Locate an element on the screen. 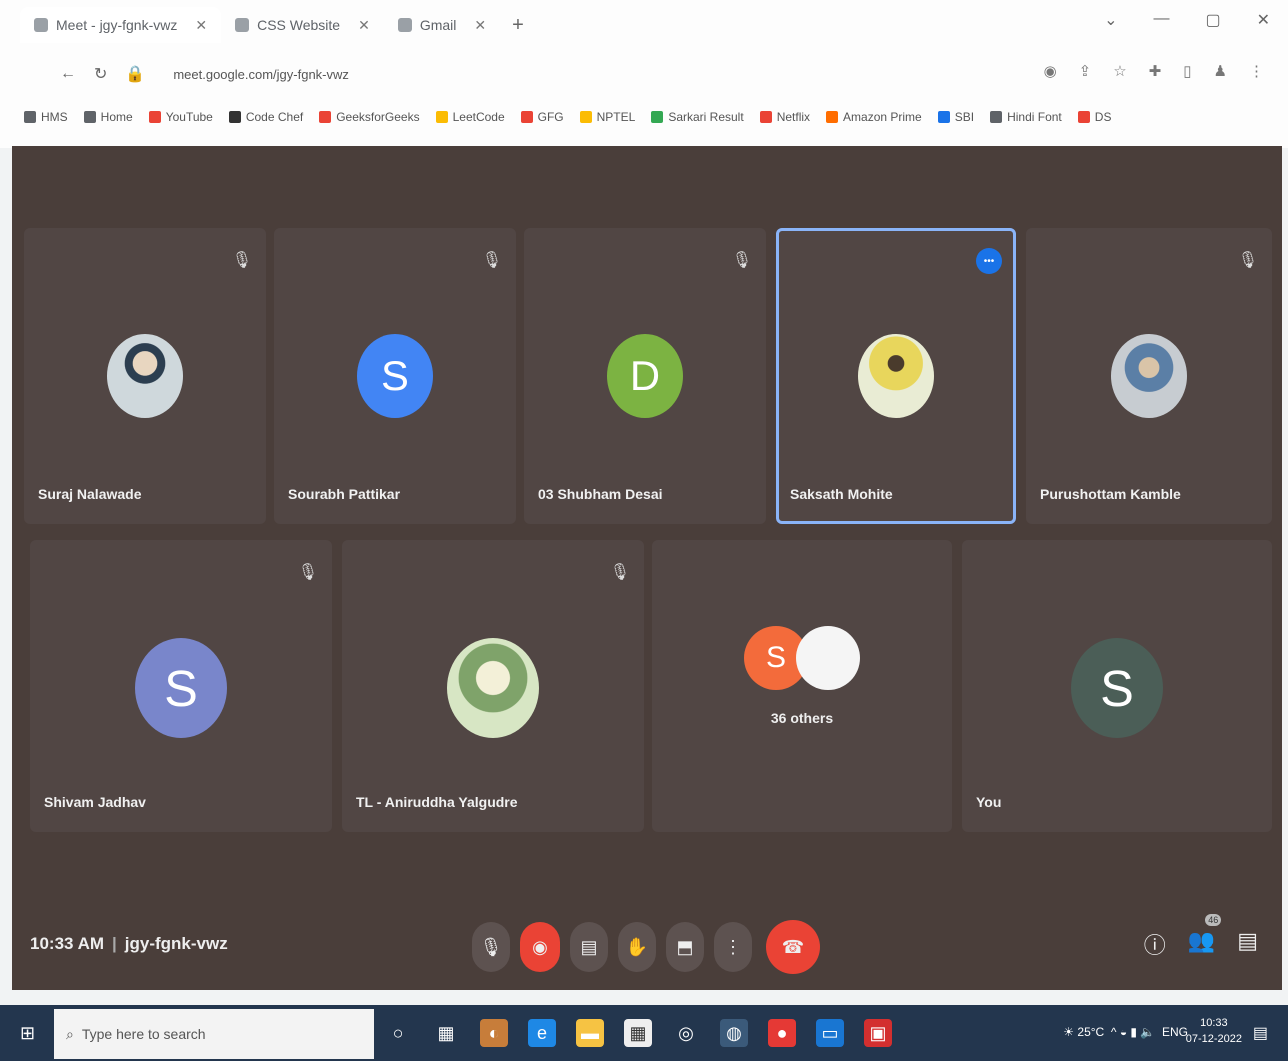 This screenshot has width=1288, height=1061. task-view-icon: ▦ is located at coordinates (446, 1033).